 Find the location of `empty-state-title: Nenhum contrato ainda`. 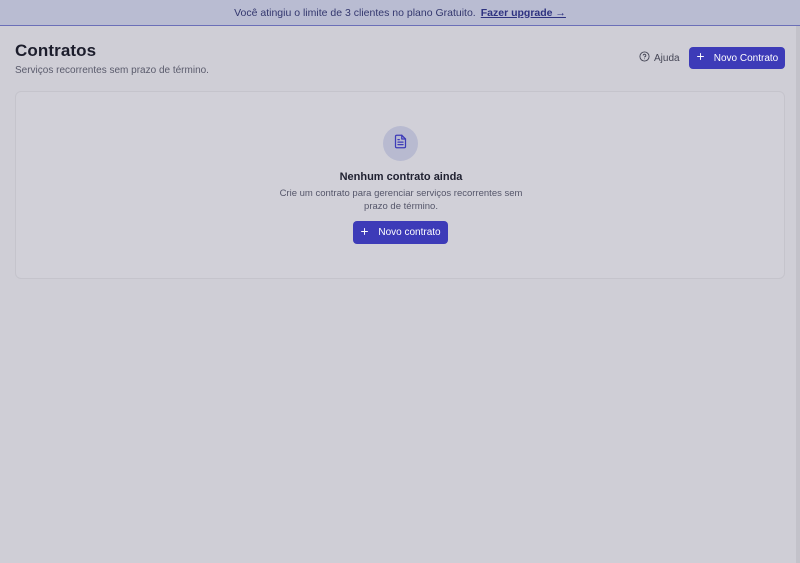

empty-state-title: Nenhum contrato ainda is located at coordinates (401, 177).